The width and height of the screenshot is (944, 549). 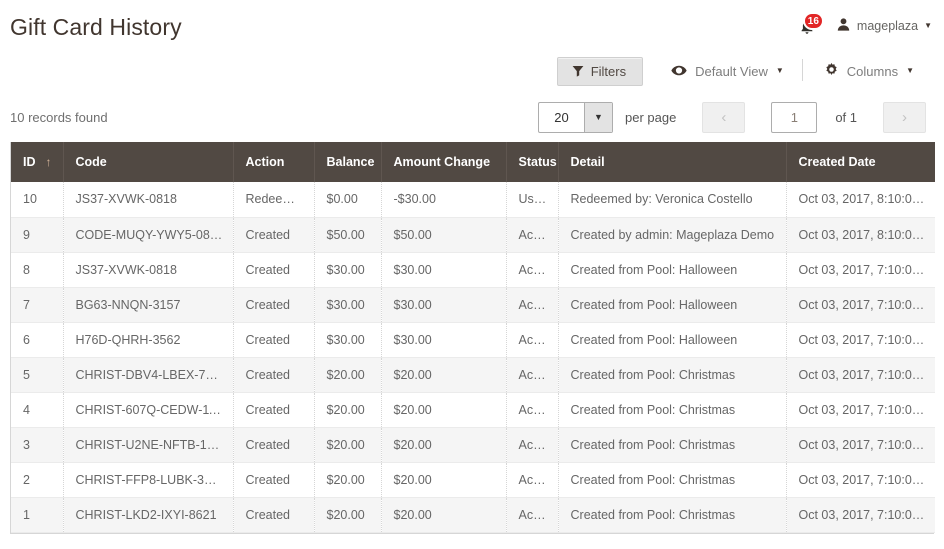 What do you see at coordinates (794, 117) in the screenshot?
I see `page-number-input` at bounding box center [794, 117].